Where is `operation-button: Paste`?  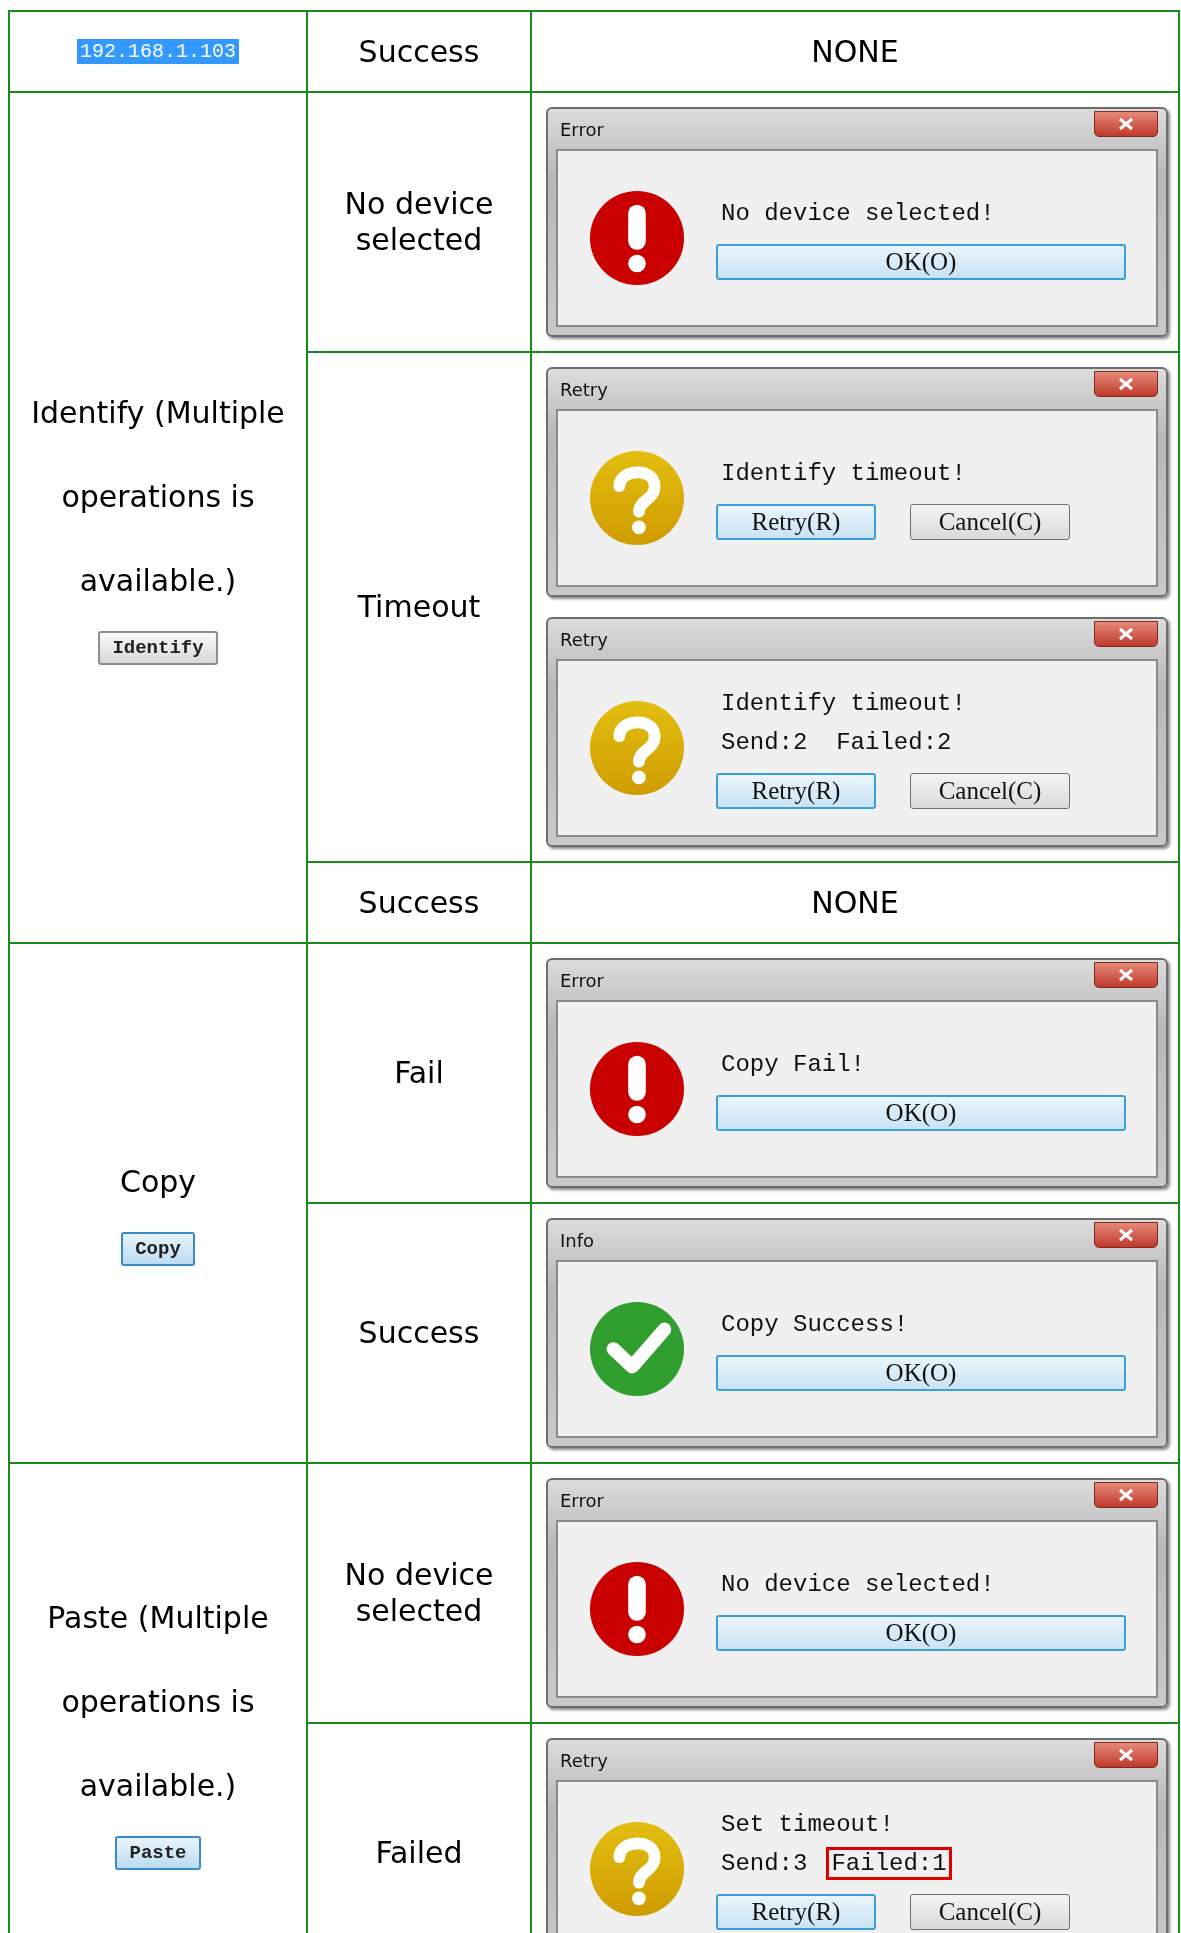
operation-button: Paste is located at coordinates (158, 1853).